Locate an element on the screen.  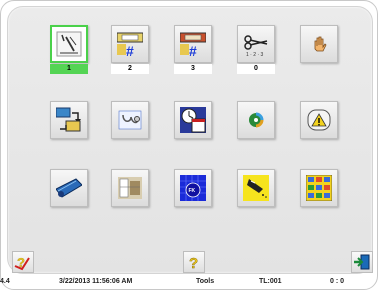
barcode-hash-icon: # is located at coordinates (130, 44).